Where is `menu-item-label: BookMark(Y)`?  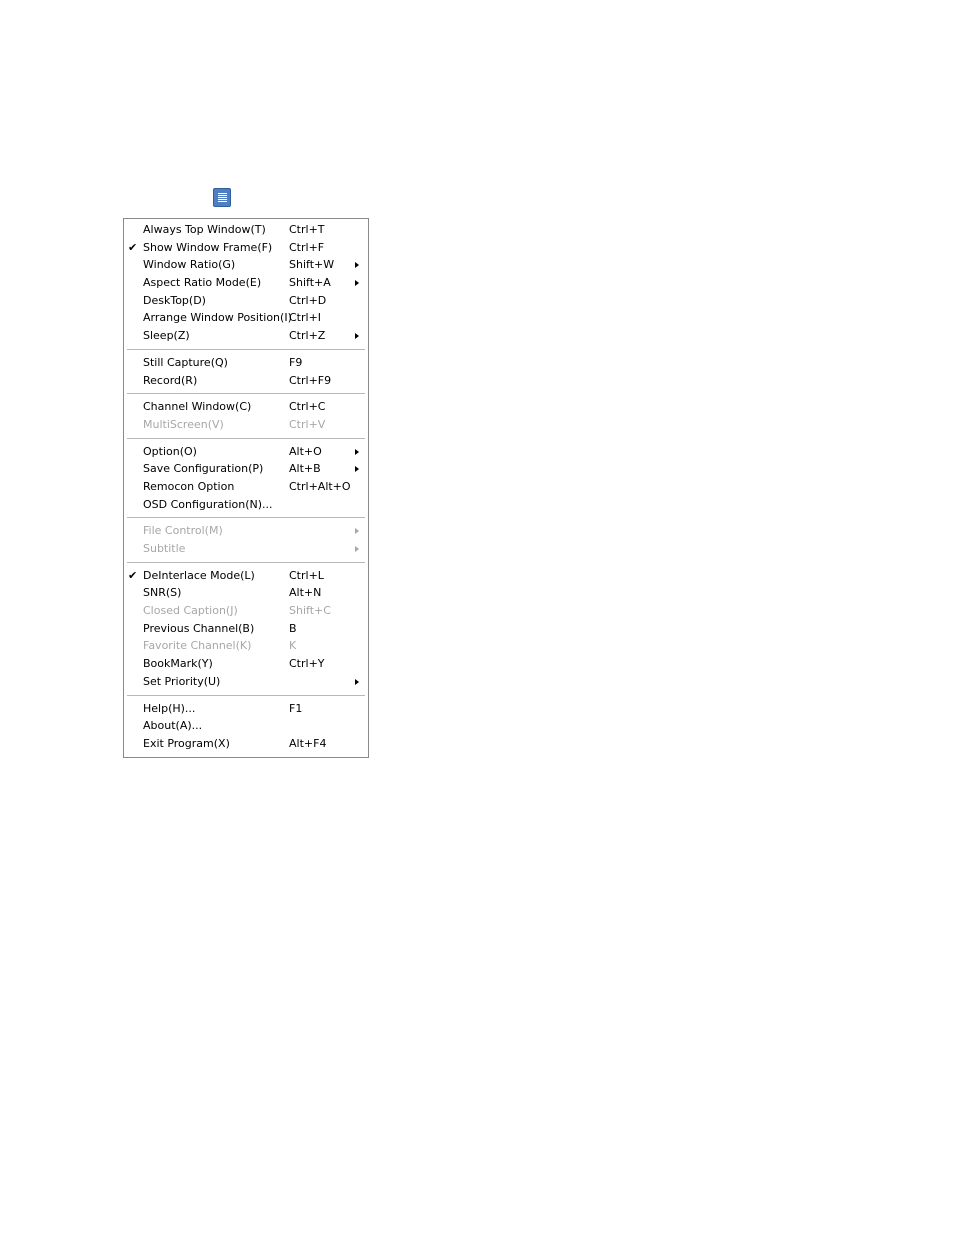 menu-item-label: BookMark(Y) is located at coordinates (178, 664).